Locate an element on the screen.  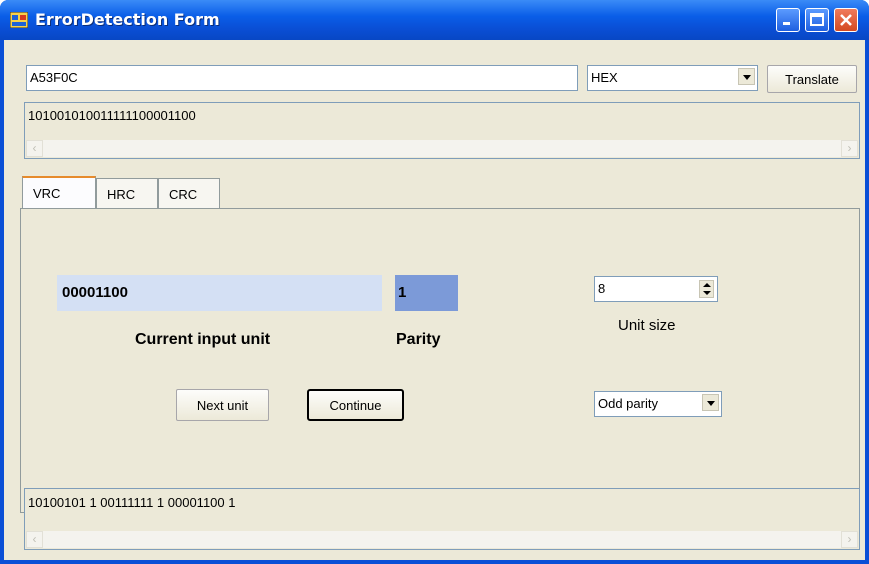
parity-mode-select: Odd parity is located at coordinates (658, 404).